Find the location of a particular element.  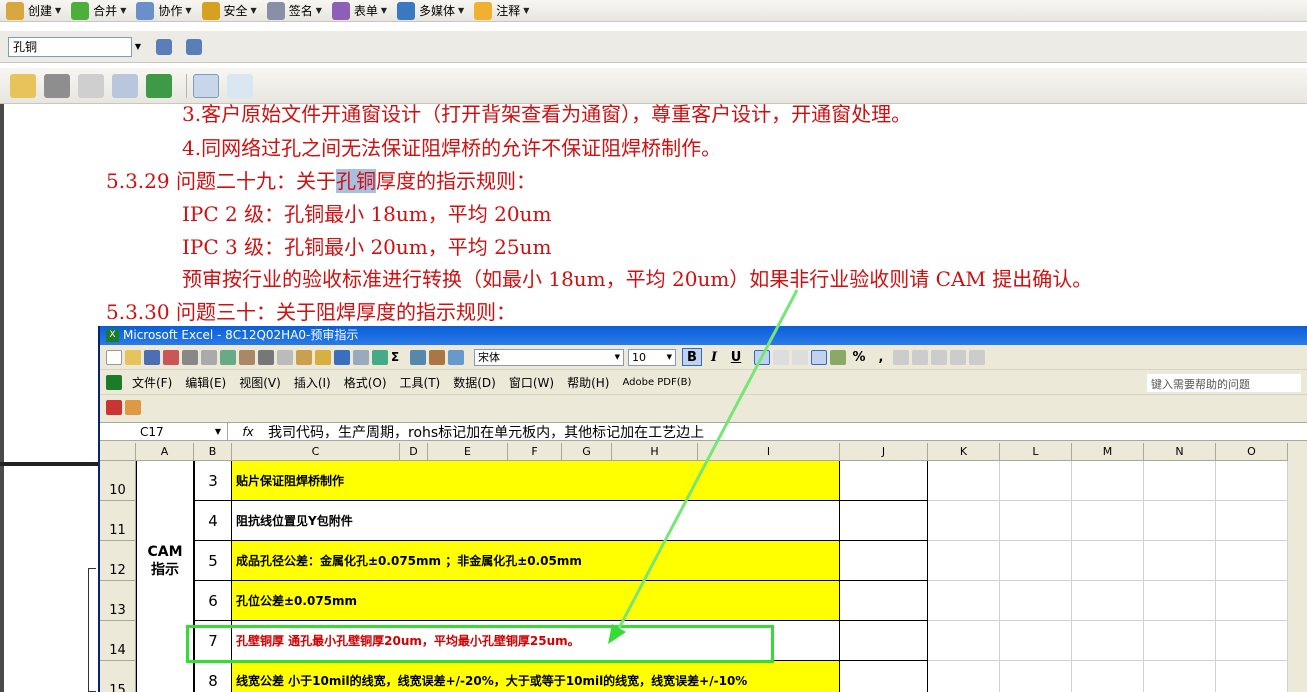

create-button: 创建 ▼ is located at coordinates (33, 11).